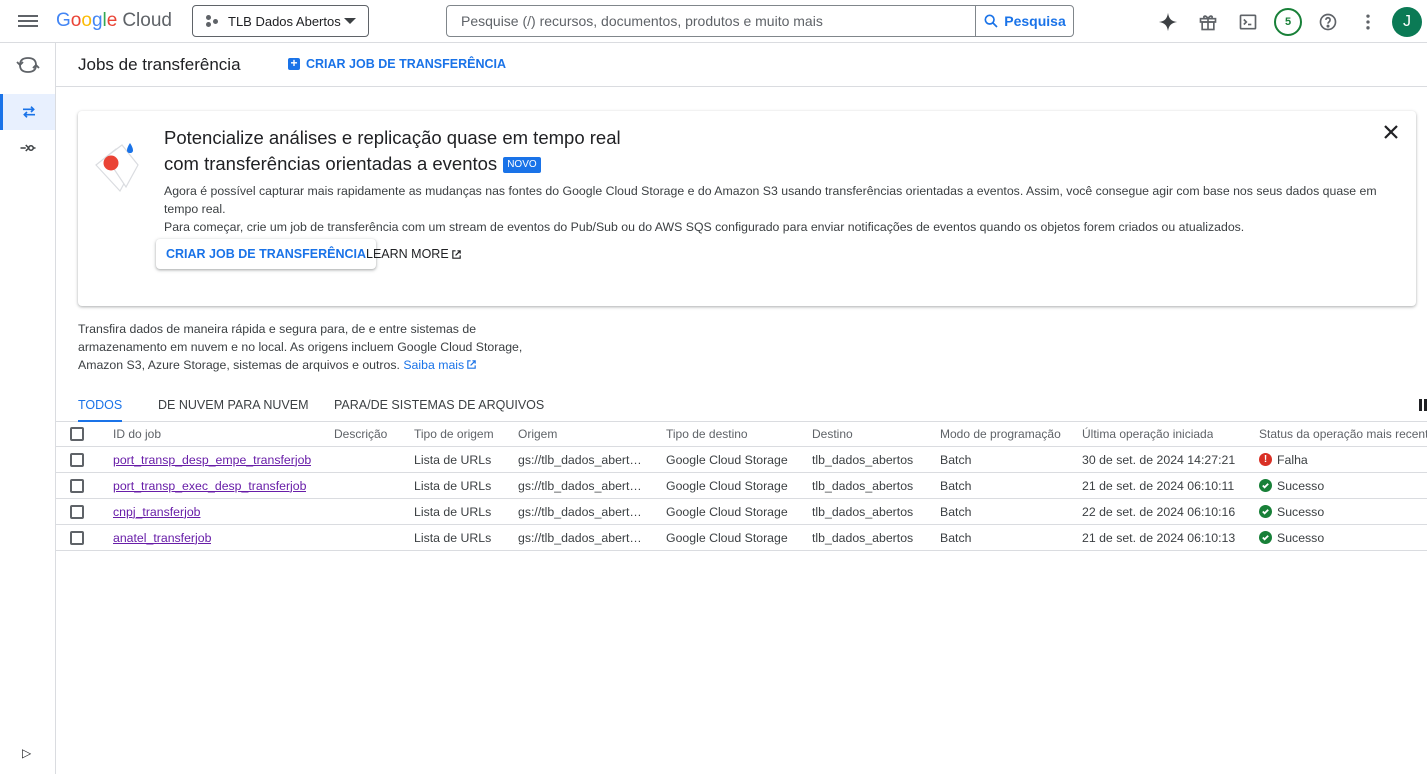  Describe the element at coordinates (350, 21) in the screenshot. I see `caret-down-icon` at that location.